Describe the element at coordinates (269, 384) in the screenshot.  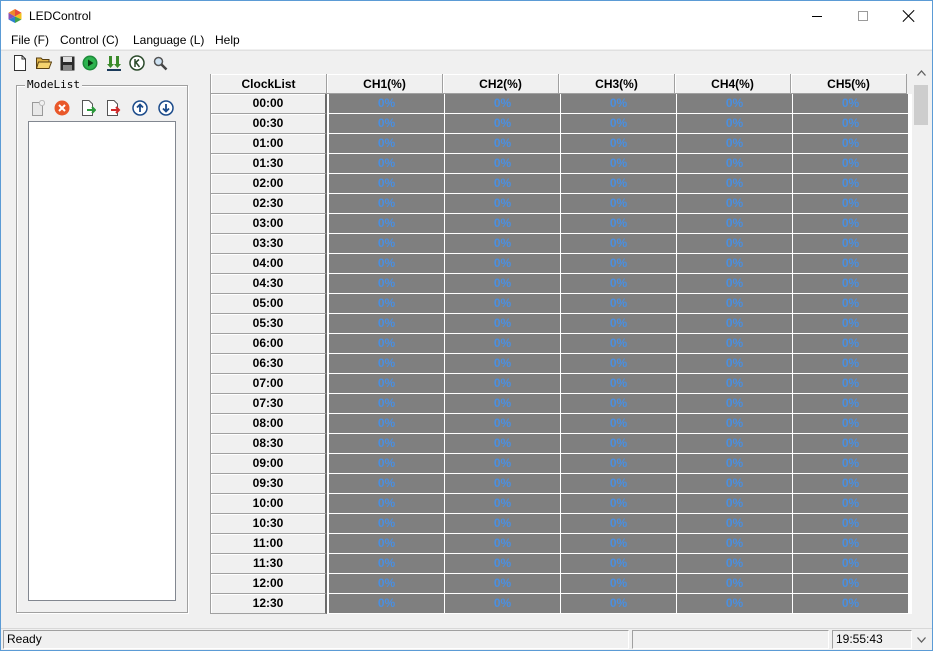
I see `time-cell: 07:00` at that location.